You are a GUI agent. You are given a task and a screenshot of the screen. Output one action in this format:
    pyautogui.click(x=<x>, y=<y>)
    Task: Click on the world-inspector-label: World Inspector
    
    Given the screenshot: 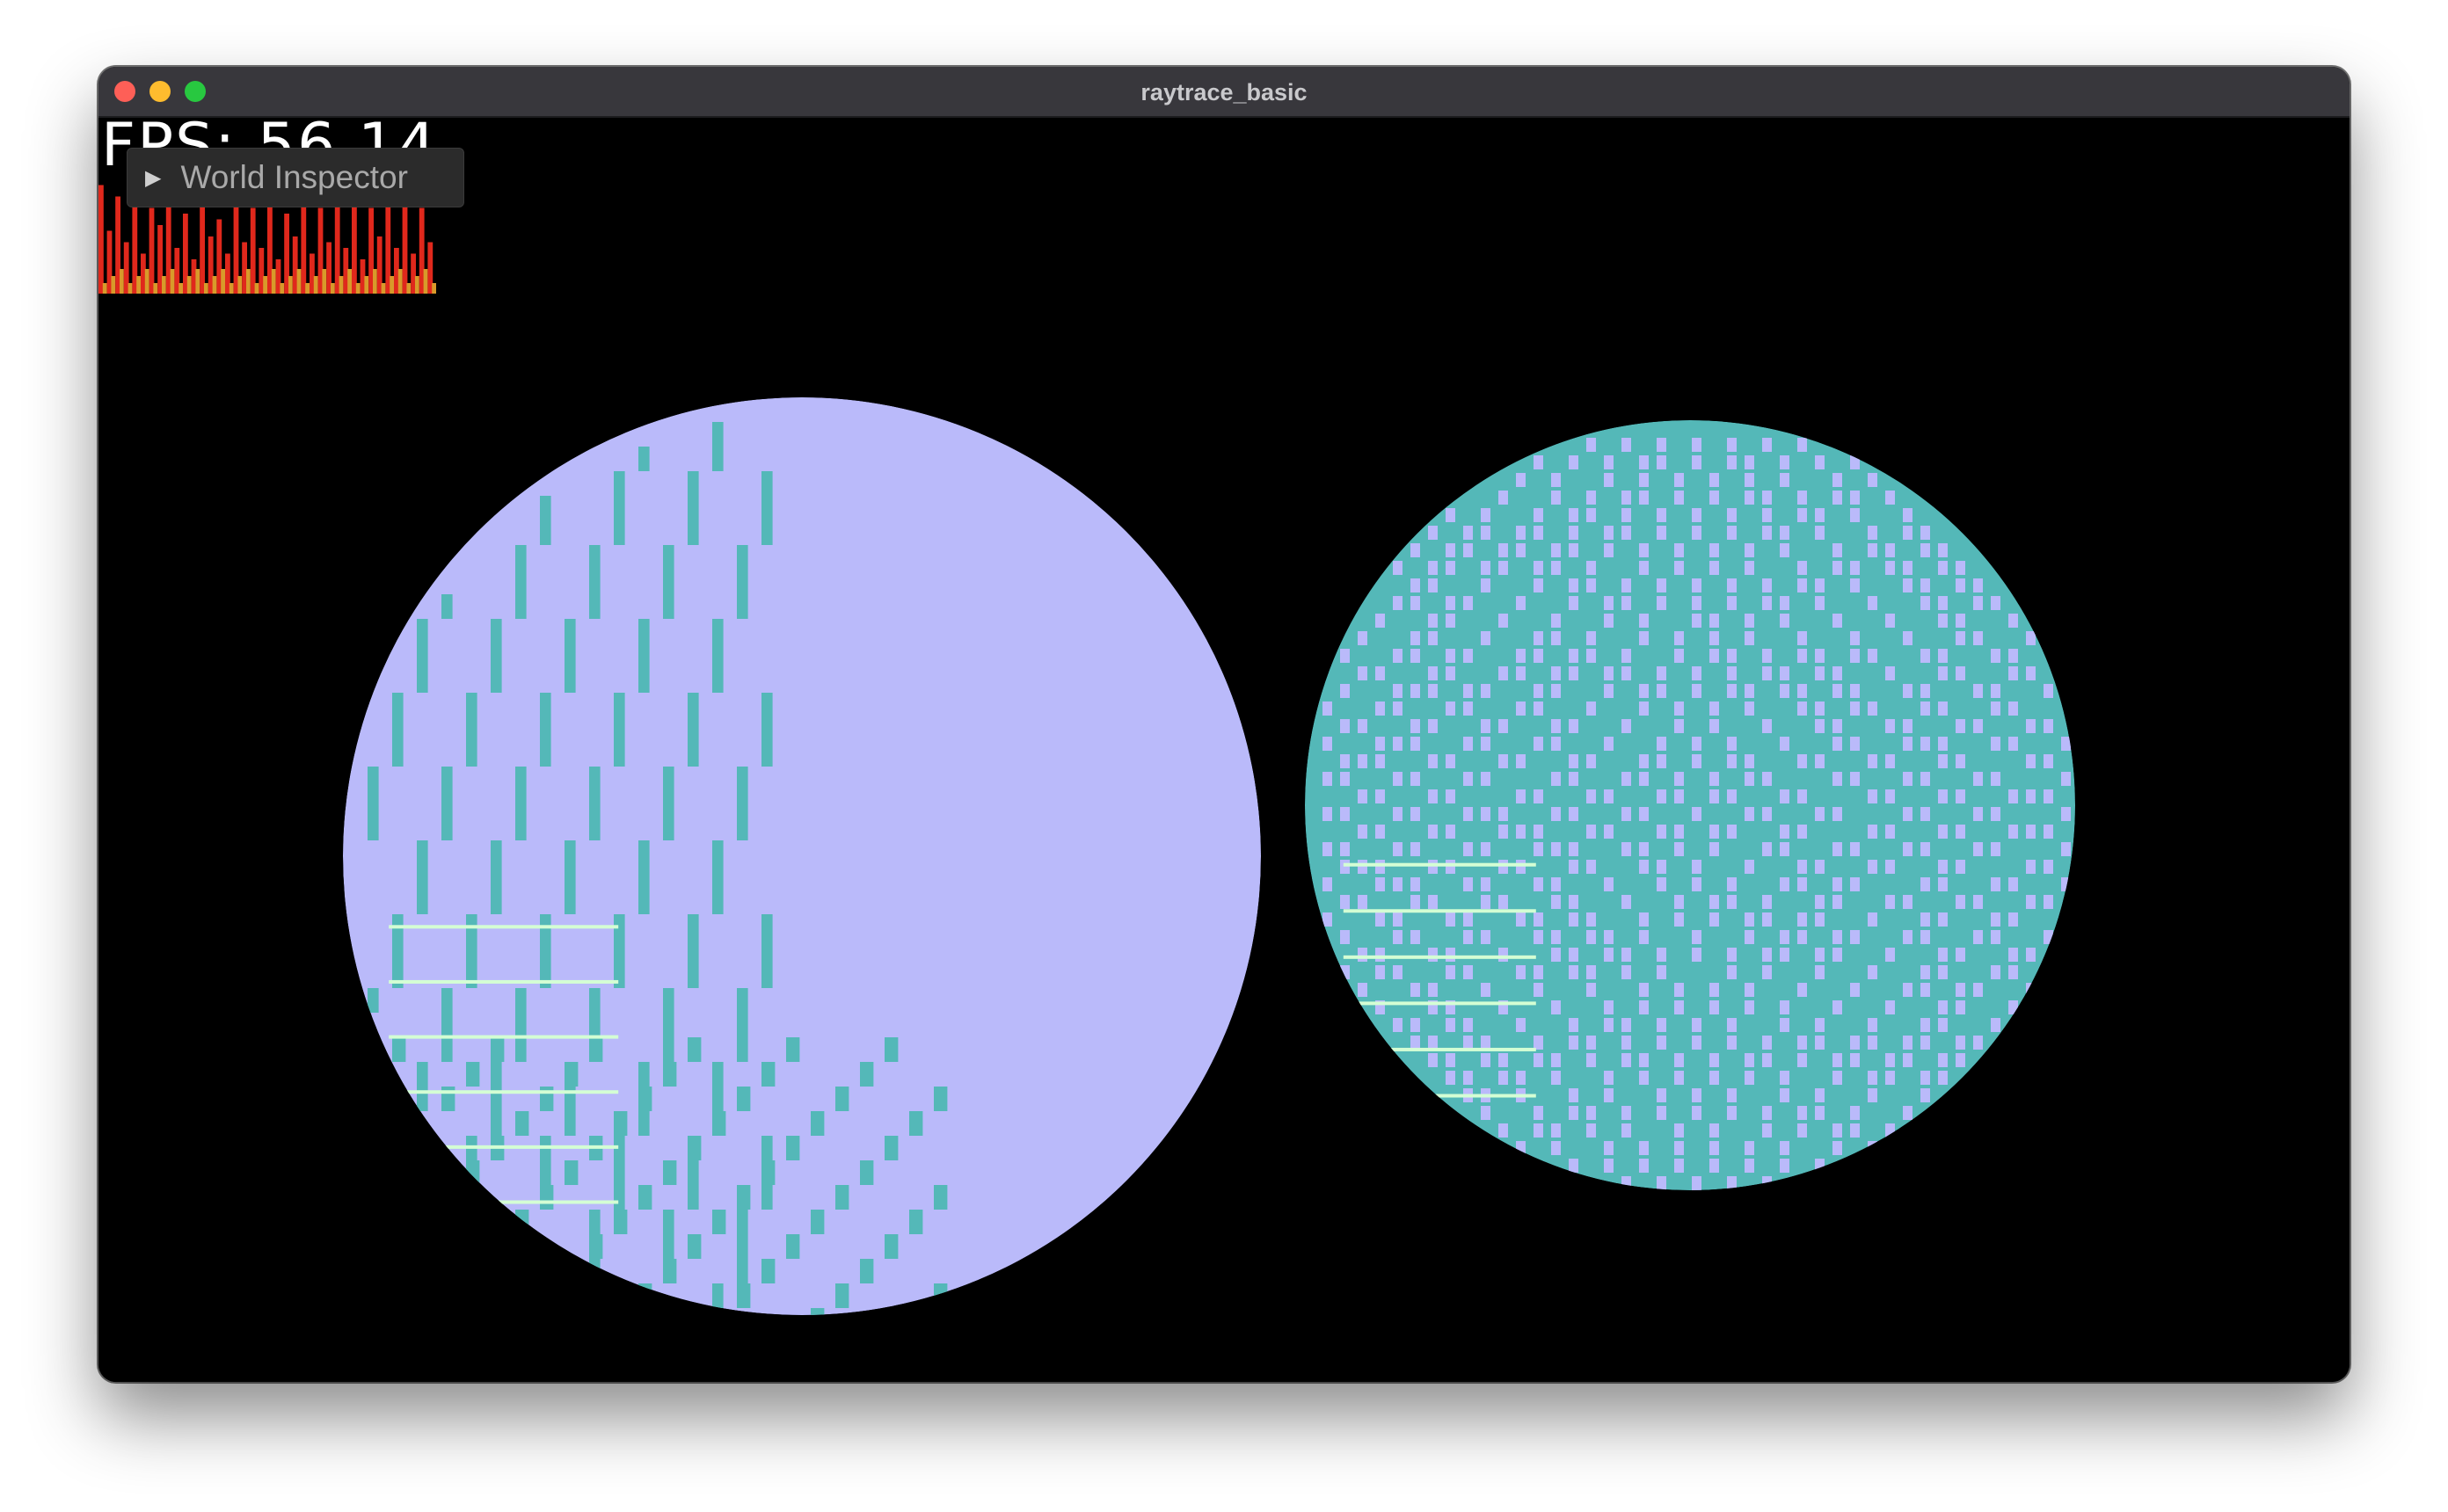 What is the action you would take?
    pyautogui.click(x=294, y=177)
    